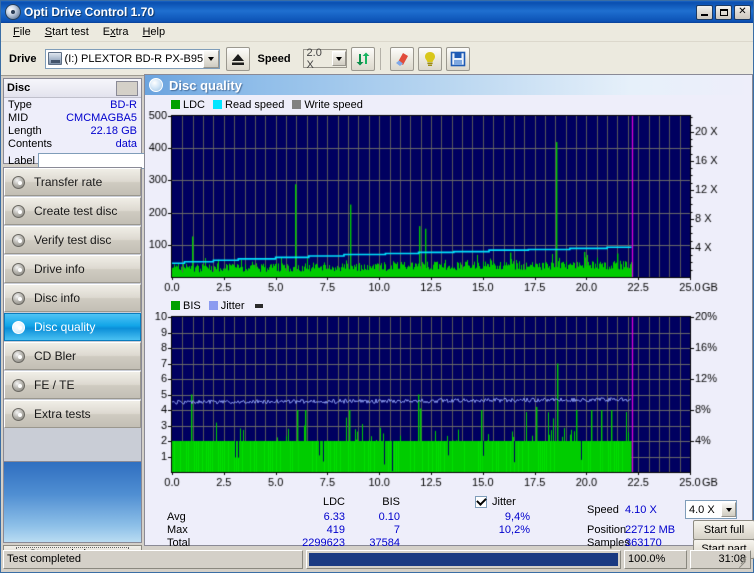 This screenshot has width=754, height=573. Describe the element at coordinates (213, 305) in the screenshot. I see `legend-swatch-jitter` at that location.